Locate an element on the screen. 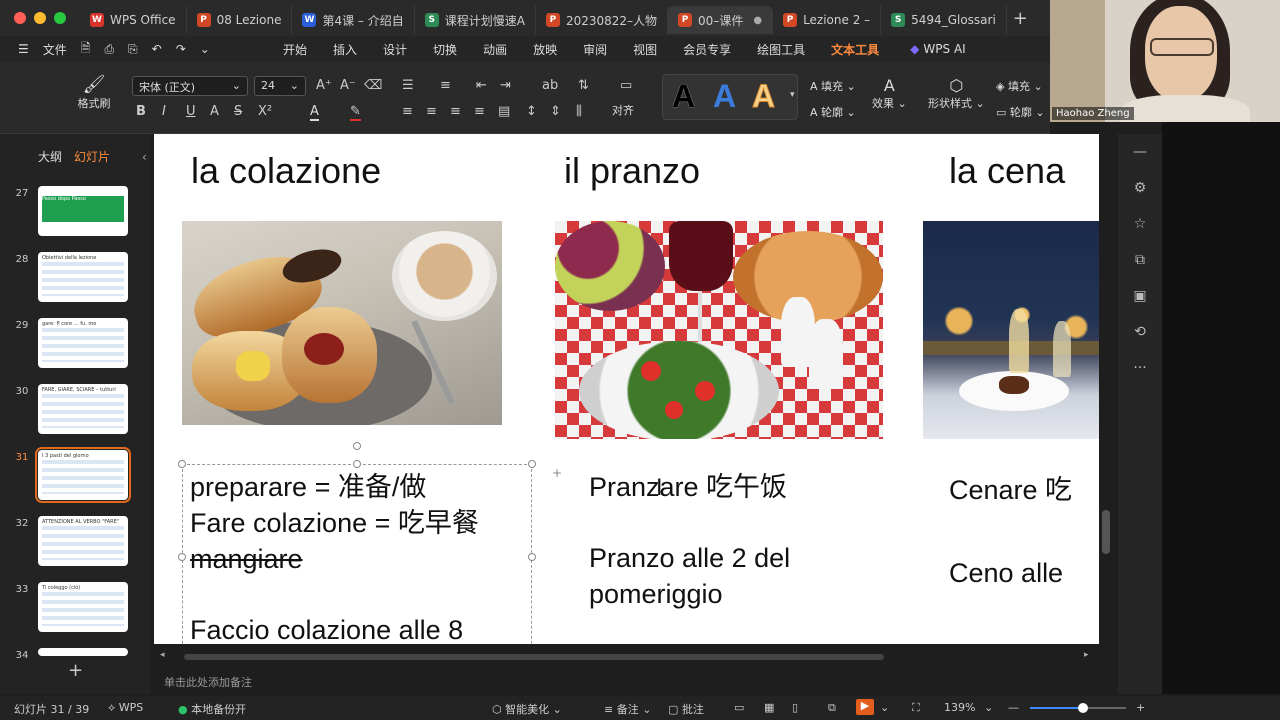 This screenshot has width=1280, height=720. slide-thumbnail: 29 gare: fl core … fu. mo is located at coordinates (75, 347).